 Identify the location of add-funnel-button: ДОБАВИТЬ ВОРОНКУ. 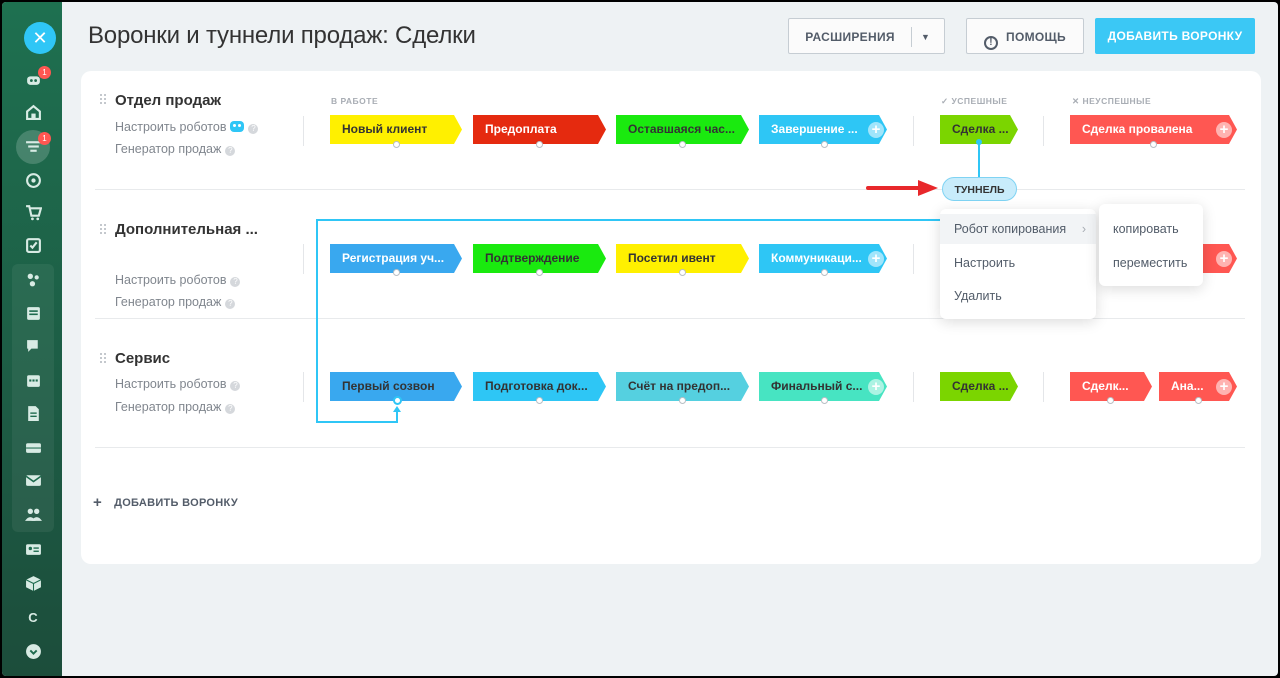
(1175, 36).